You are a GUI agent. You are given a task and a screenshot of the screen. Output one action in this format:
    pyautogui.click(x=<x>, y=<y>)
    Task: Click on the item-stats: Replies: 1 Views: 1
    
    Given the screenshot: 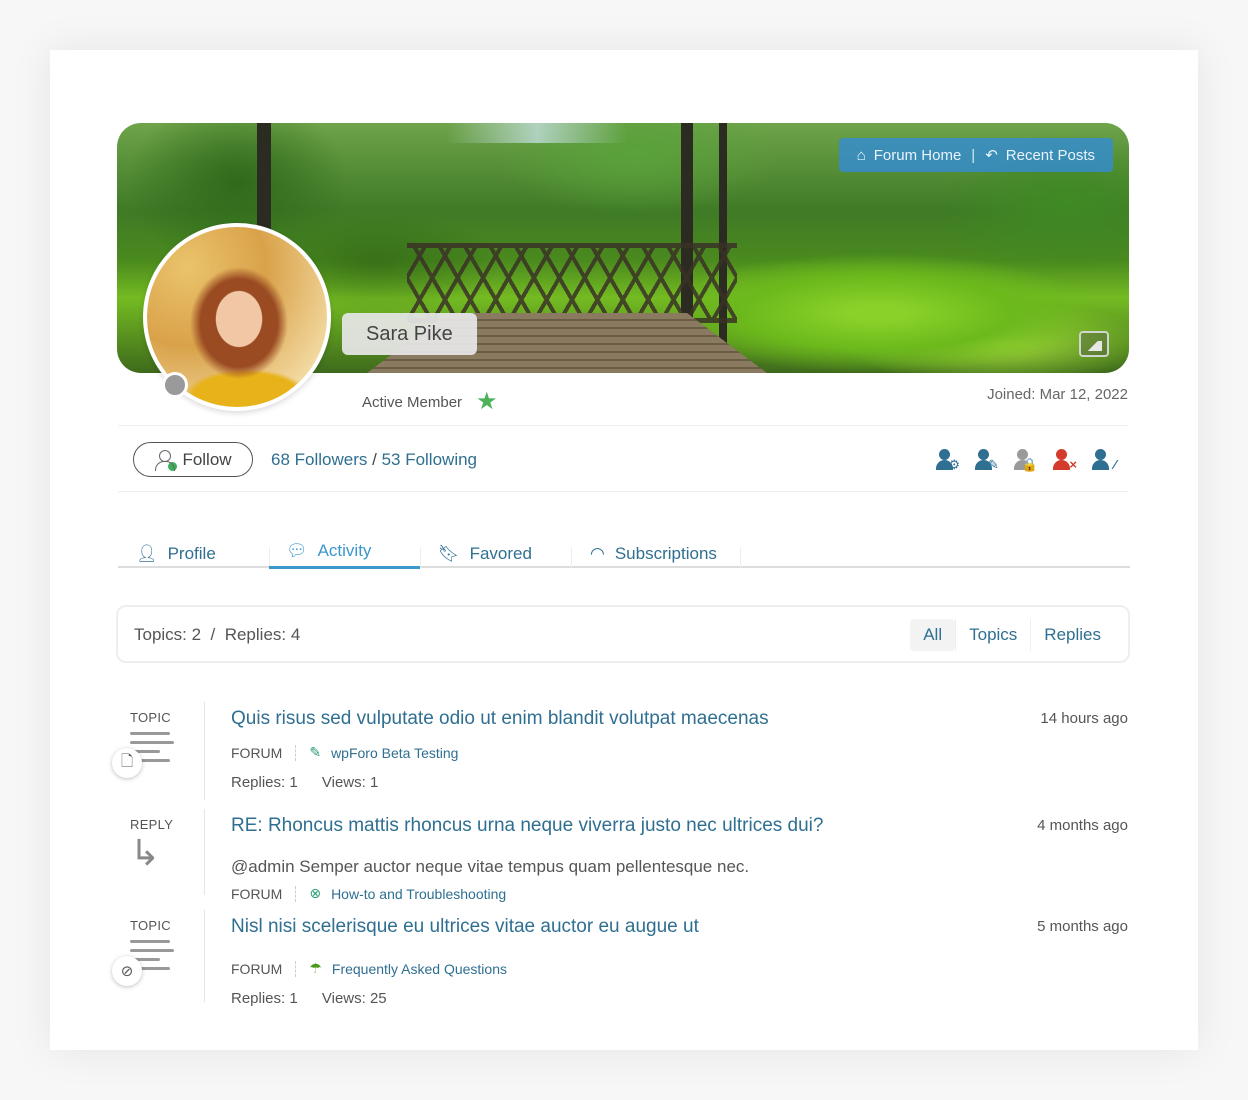 What is the action you would take?
    pyautogui.click(x=305, y=782)
    